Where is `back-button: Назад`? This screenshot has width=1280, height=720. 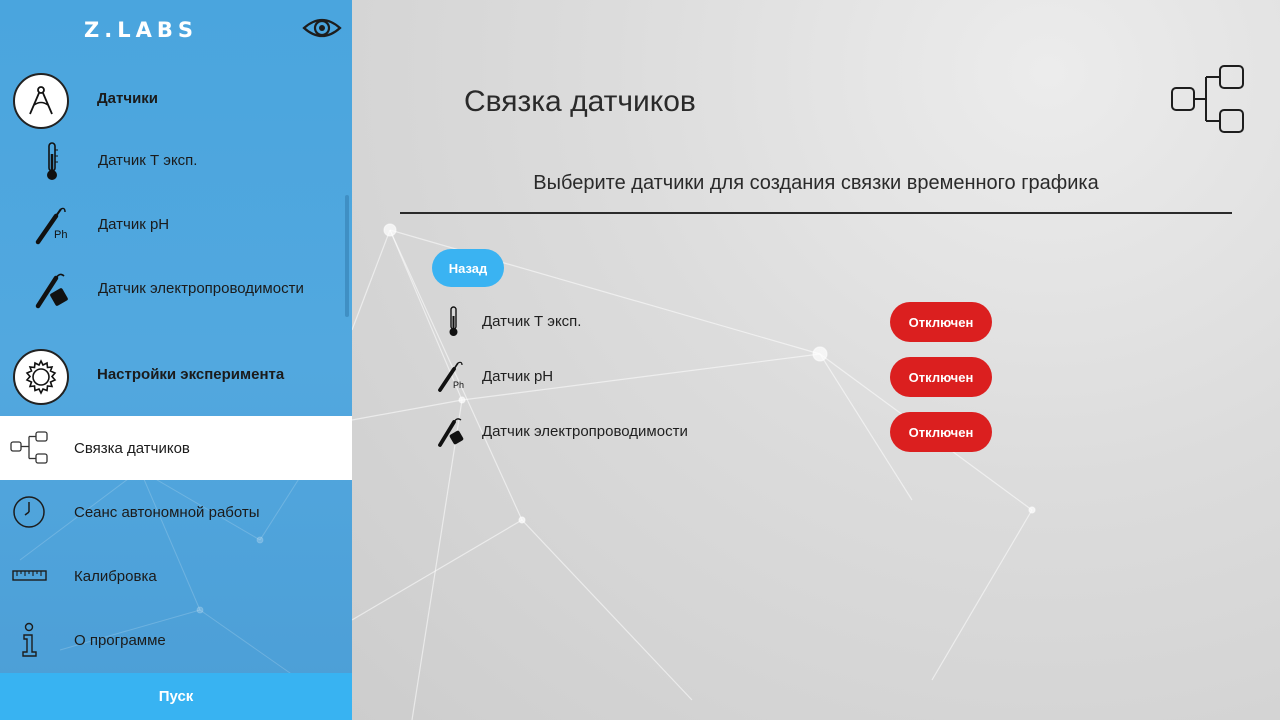
back-button: Назад is located at coordinates (468, 268).